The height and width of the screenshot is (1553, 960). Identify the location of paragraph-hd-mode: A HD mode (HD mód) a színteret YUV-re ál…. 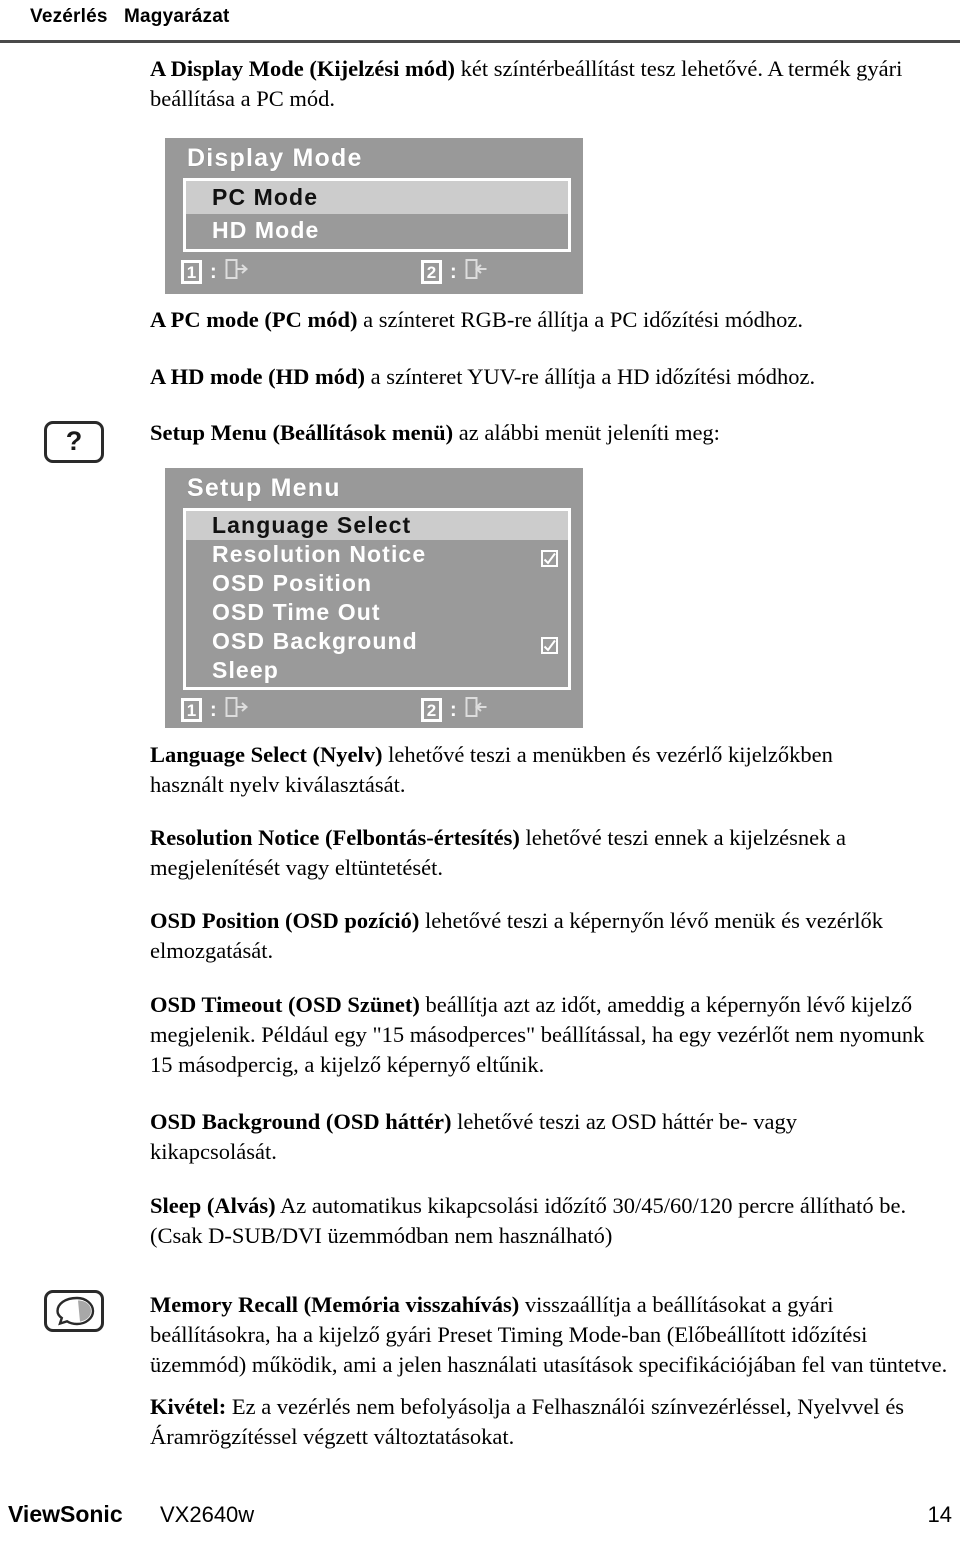
(550, 377).